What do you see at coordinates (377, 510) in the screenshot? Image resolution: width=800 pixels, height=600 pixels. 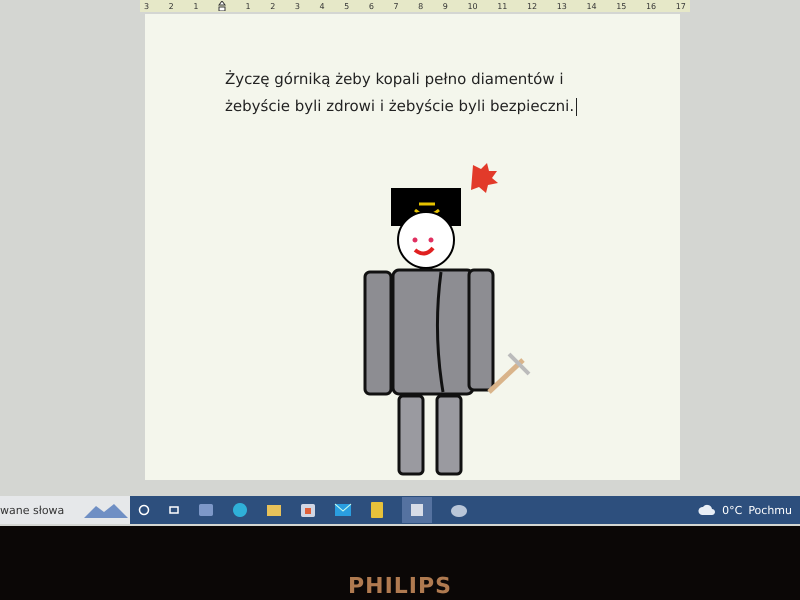 I see `note-icon` at bounding box center [377, 510].